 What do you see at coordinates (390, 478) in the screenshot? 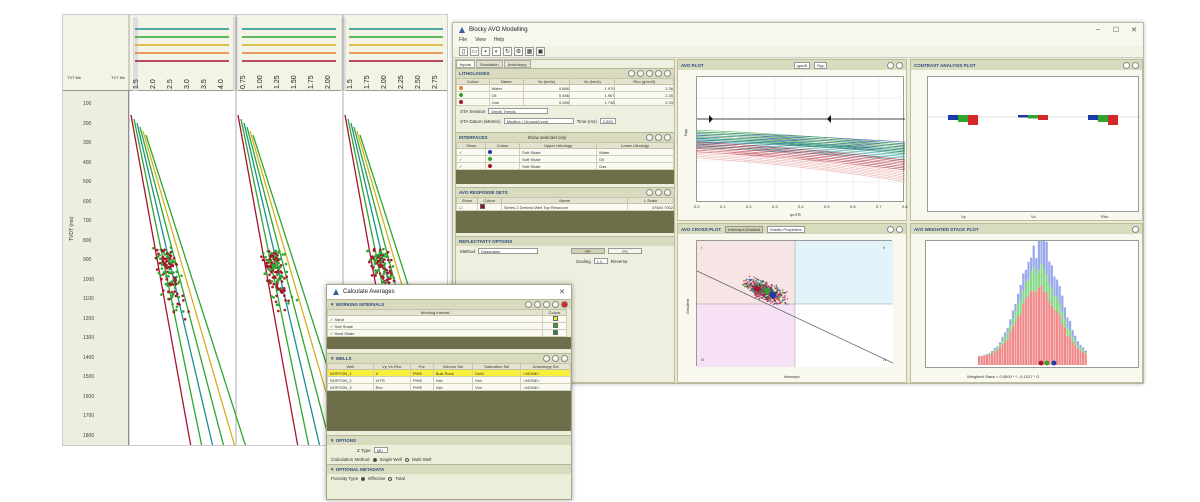
I see `total-radio` at bounding box center [390, 478].